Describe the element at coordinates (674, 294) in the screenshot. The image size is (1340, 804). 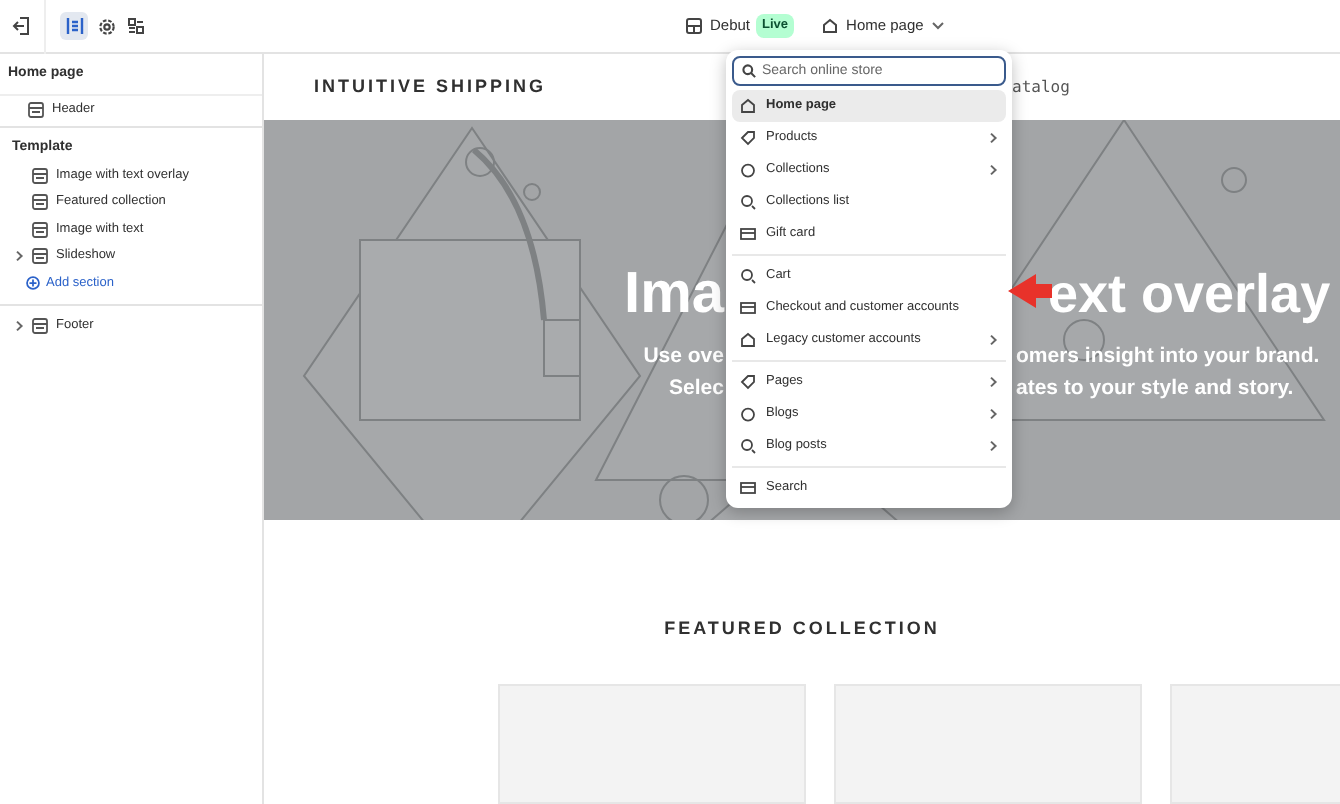
I see `hero-title: Ima` at that location.